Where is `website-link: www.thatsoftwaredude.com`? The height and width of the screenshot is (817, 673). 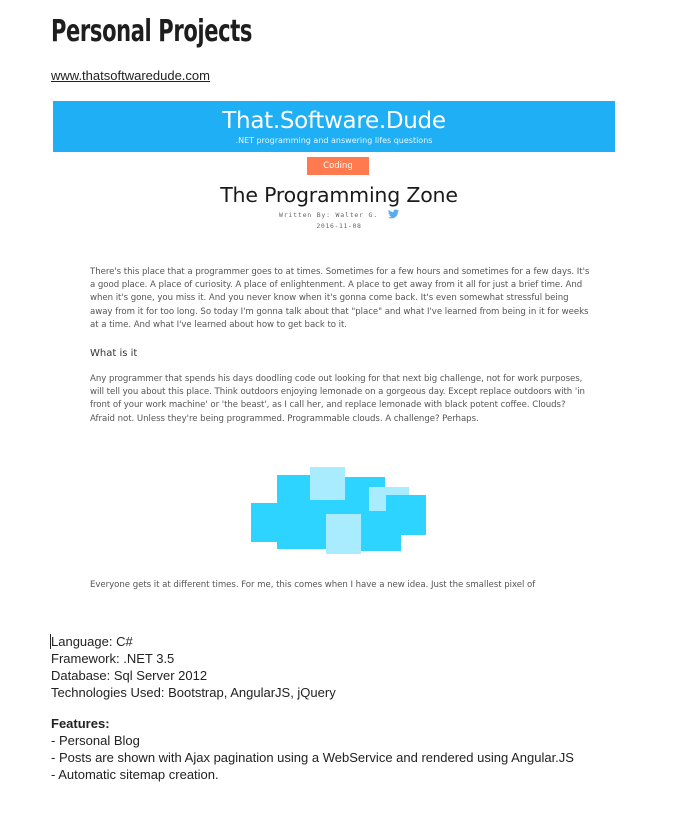 website-link: www.thatsoftwaredude.com is located at coordinates (130, 76).